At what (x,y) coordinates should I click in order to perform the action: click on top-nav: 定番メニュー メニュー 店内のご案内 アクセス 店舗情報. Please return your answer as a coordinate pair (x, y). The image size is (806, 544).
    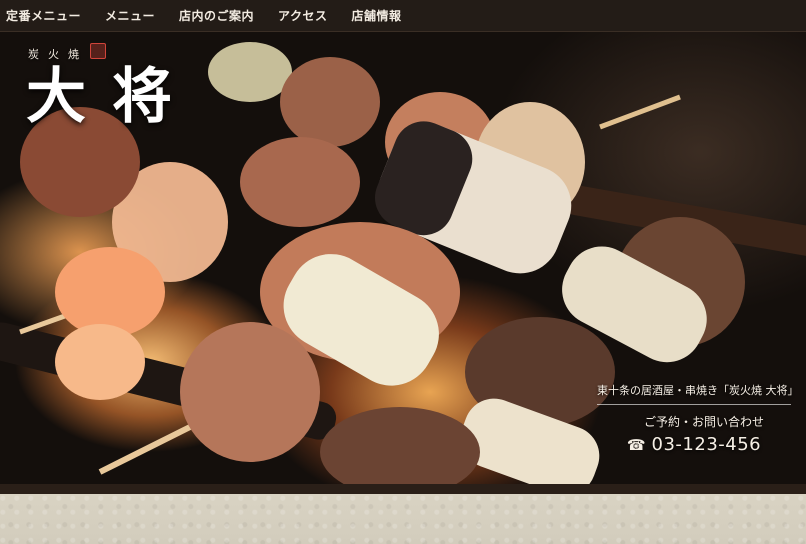
    Looking at the image, I should click on (403, 16).